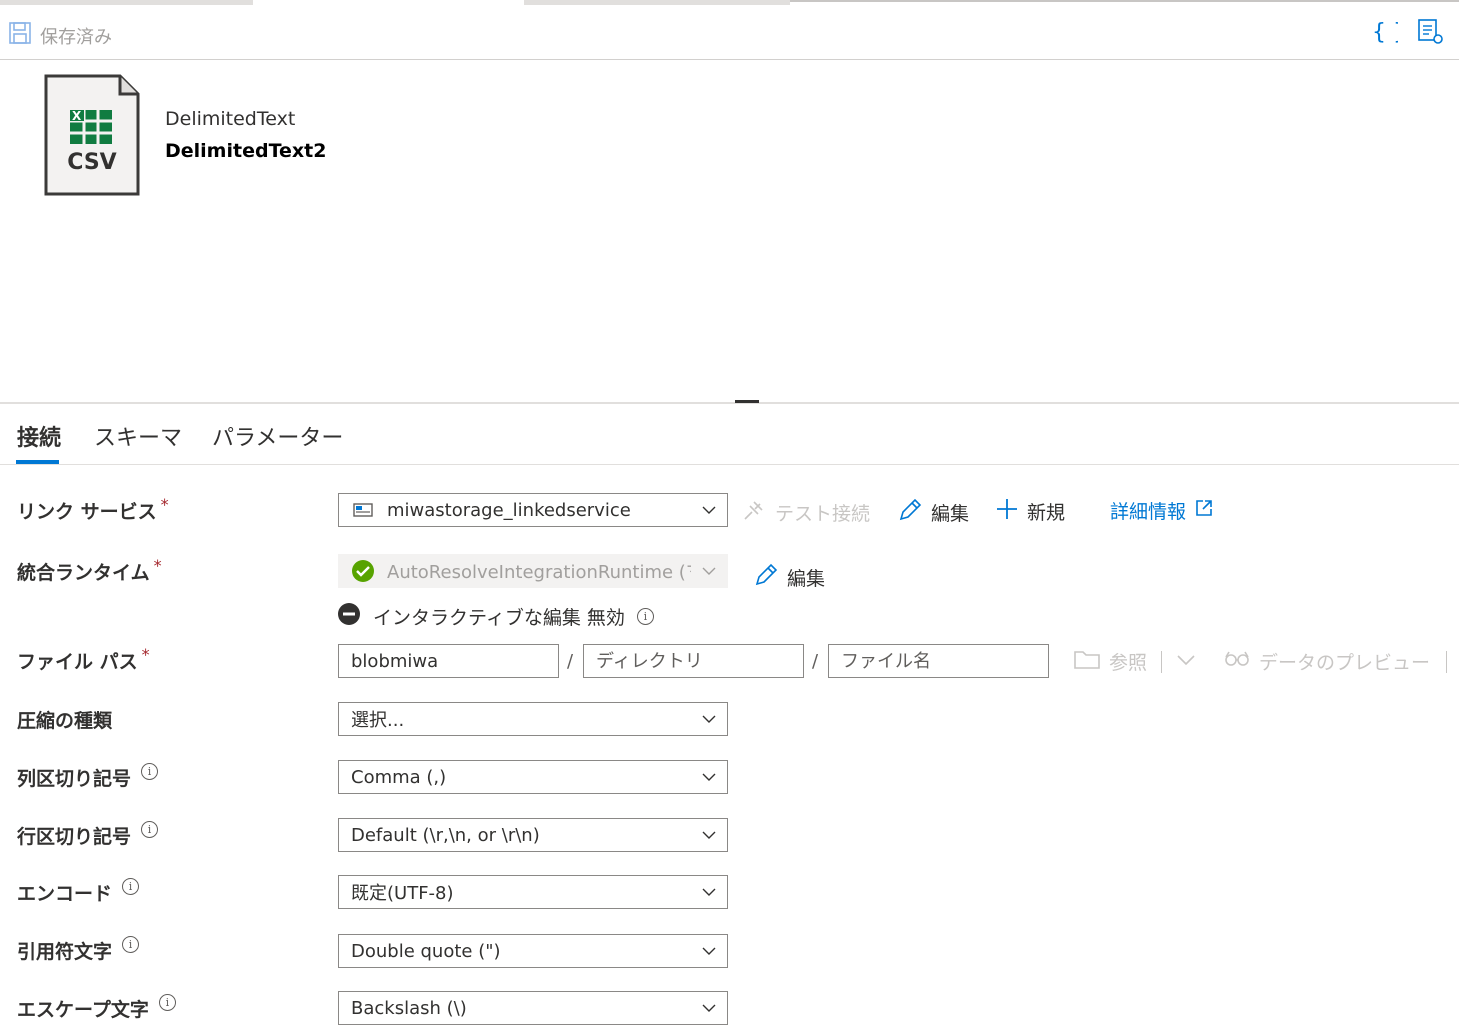 The width and height of the screenshot is (1459, 1029). What do you see at coordinates (1030, 511) in the screenshot?
I see `new-linked-service-button: 新規` at bounding box center [1030, 511].